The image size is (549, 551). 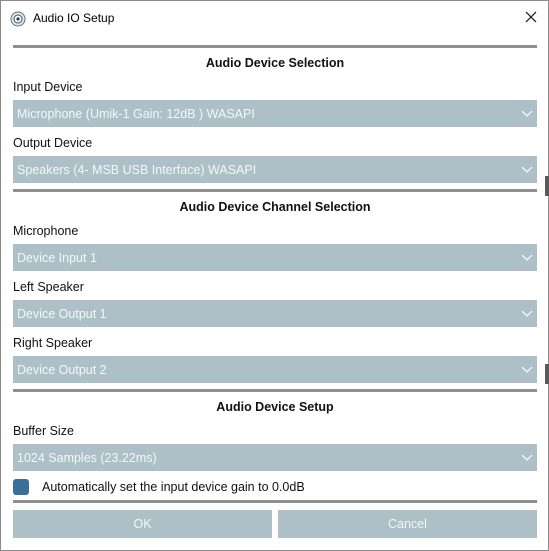 I want to click on close-button, so click(x=530, y=19).